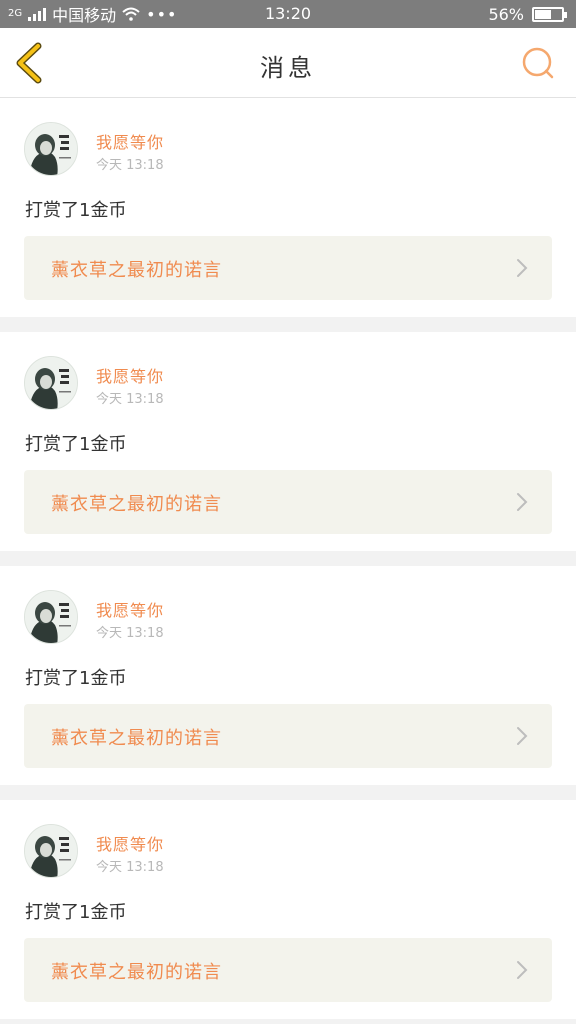 This screenshot has height=1024, width=576. What do you see at coordinates (131, 14) in the screenshot?
I see `wifi-icon` at bounding box center [131, 14].